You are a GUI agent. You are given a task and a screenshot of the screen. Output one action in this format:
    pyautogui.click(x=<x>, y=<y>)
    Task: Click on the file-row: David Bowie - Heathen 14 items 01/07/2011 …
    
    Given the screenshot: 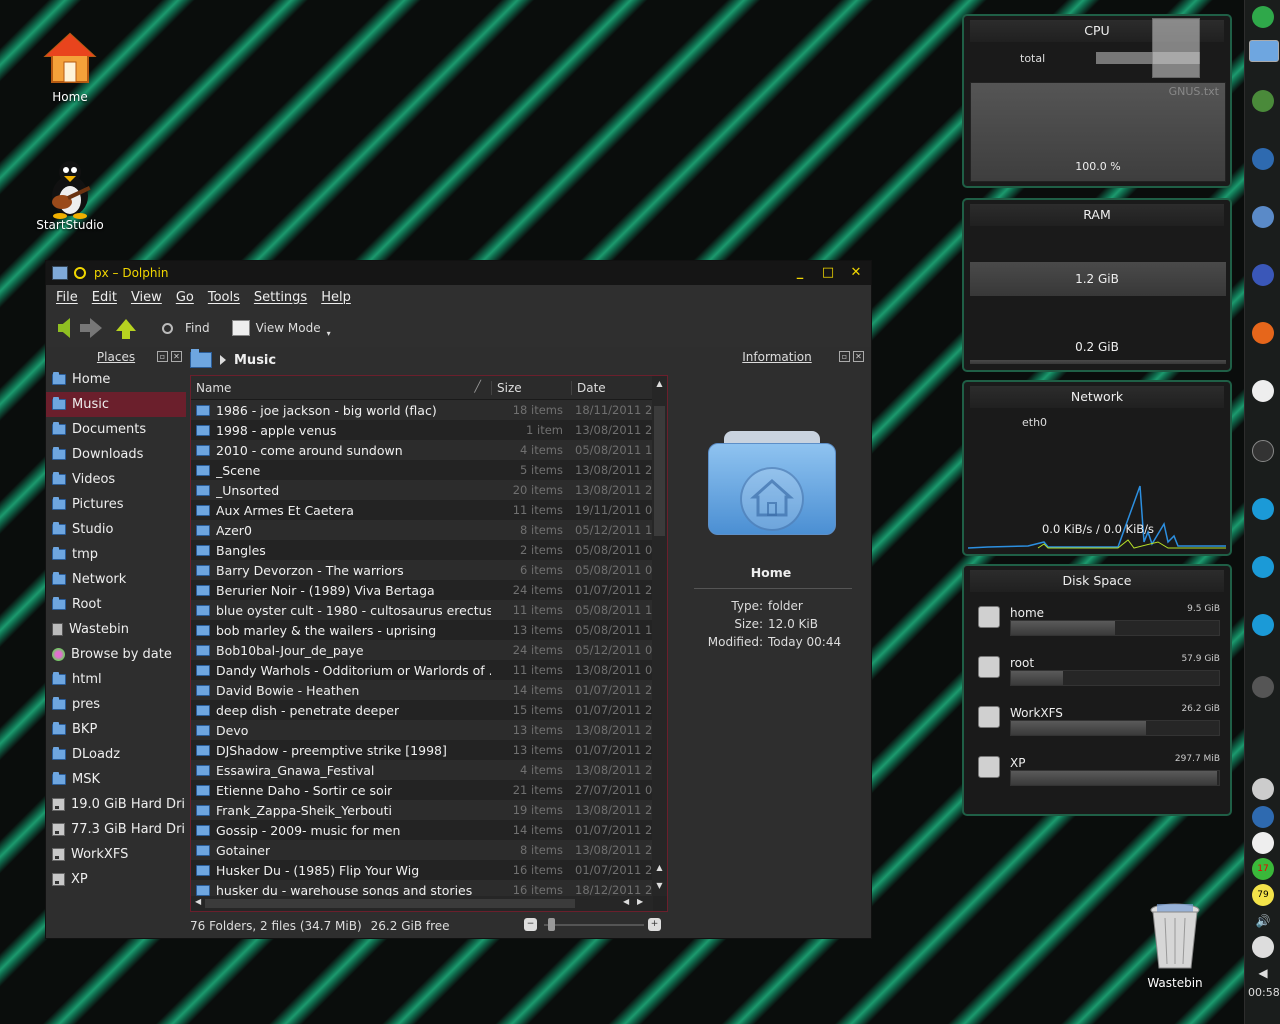 What is the action you would take?
    pyautogui.click(x=422, y=690)
    